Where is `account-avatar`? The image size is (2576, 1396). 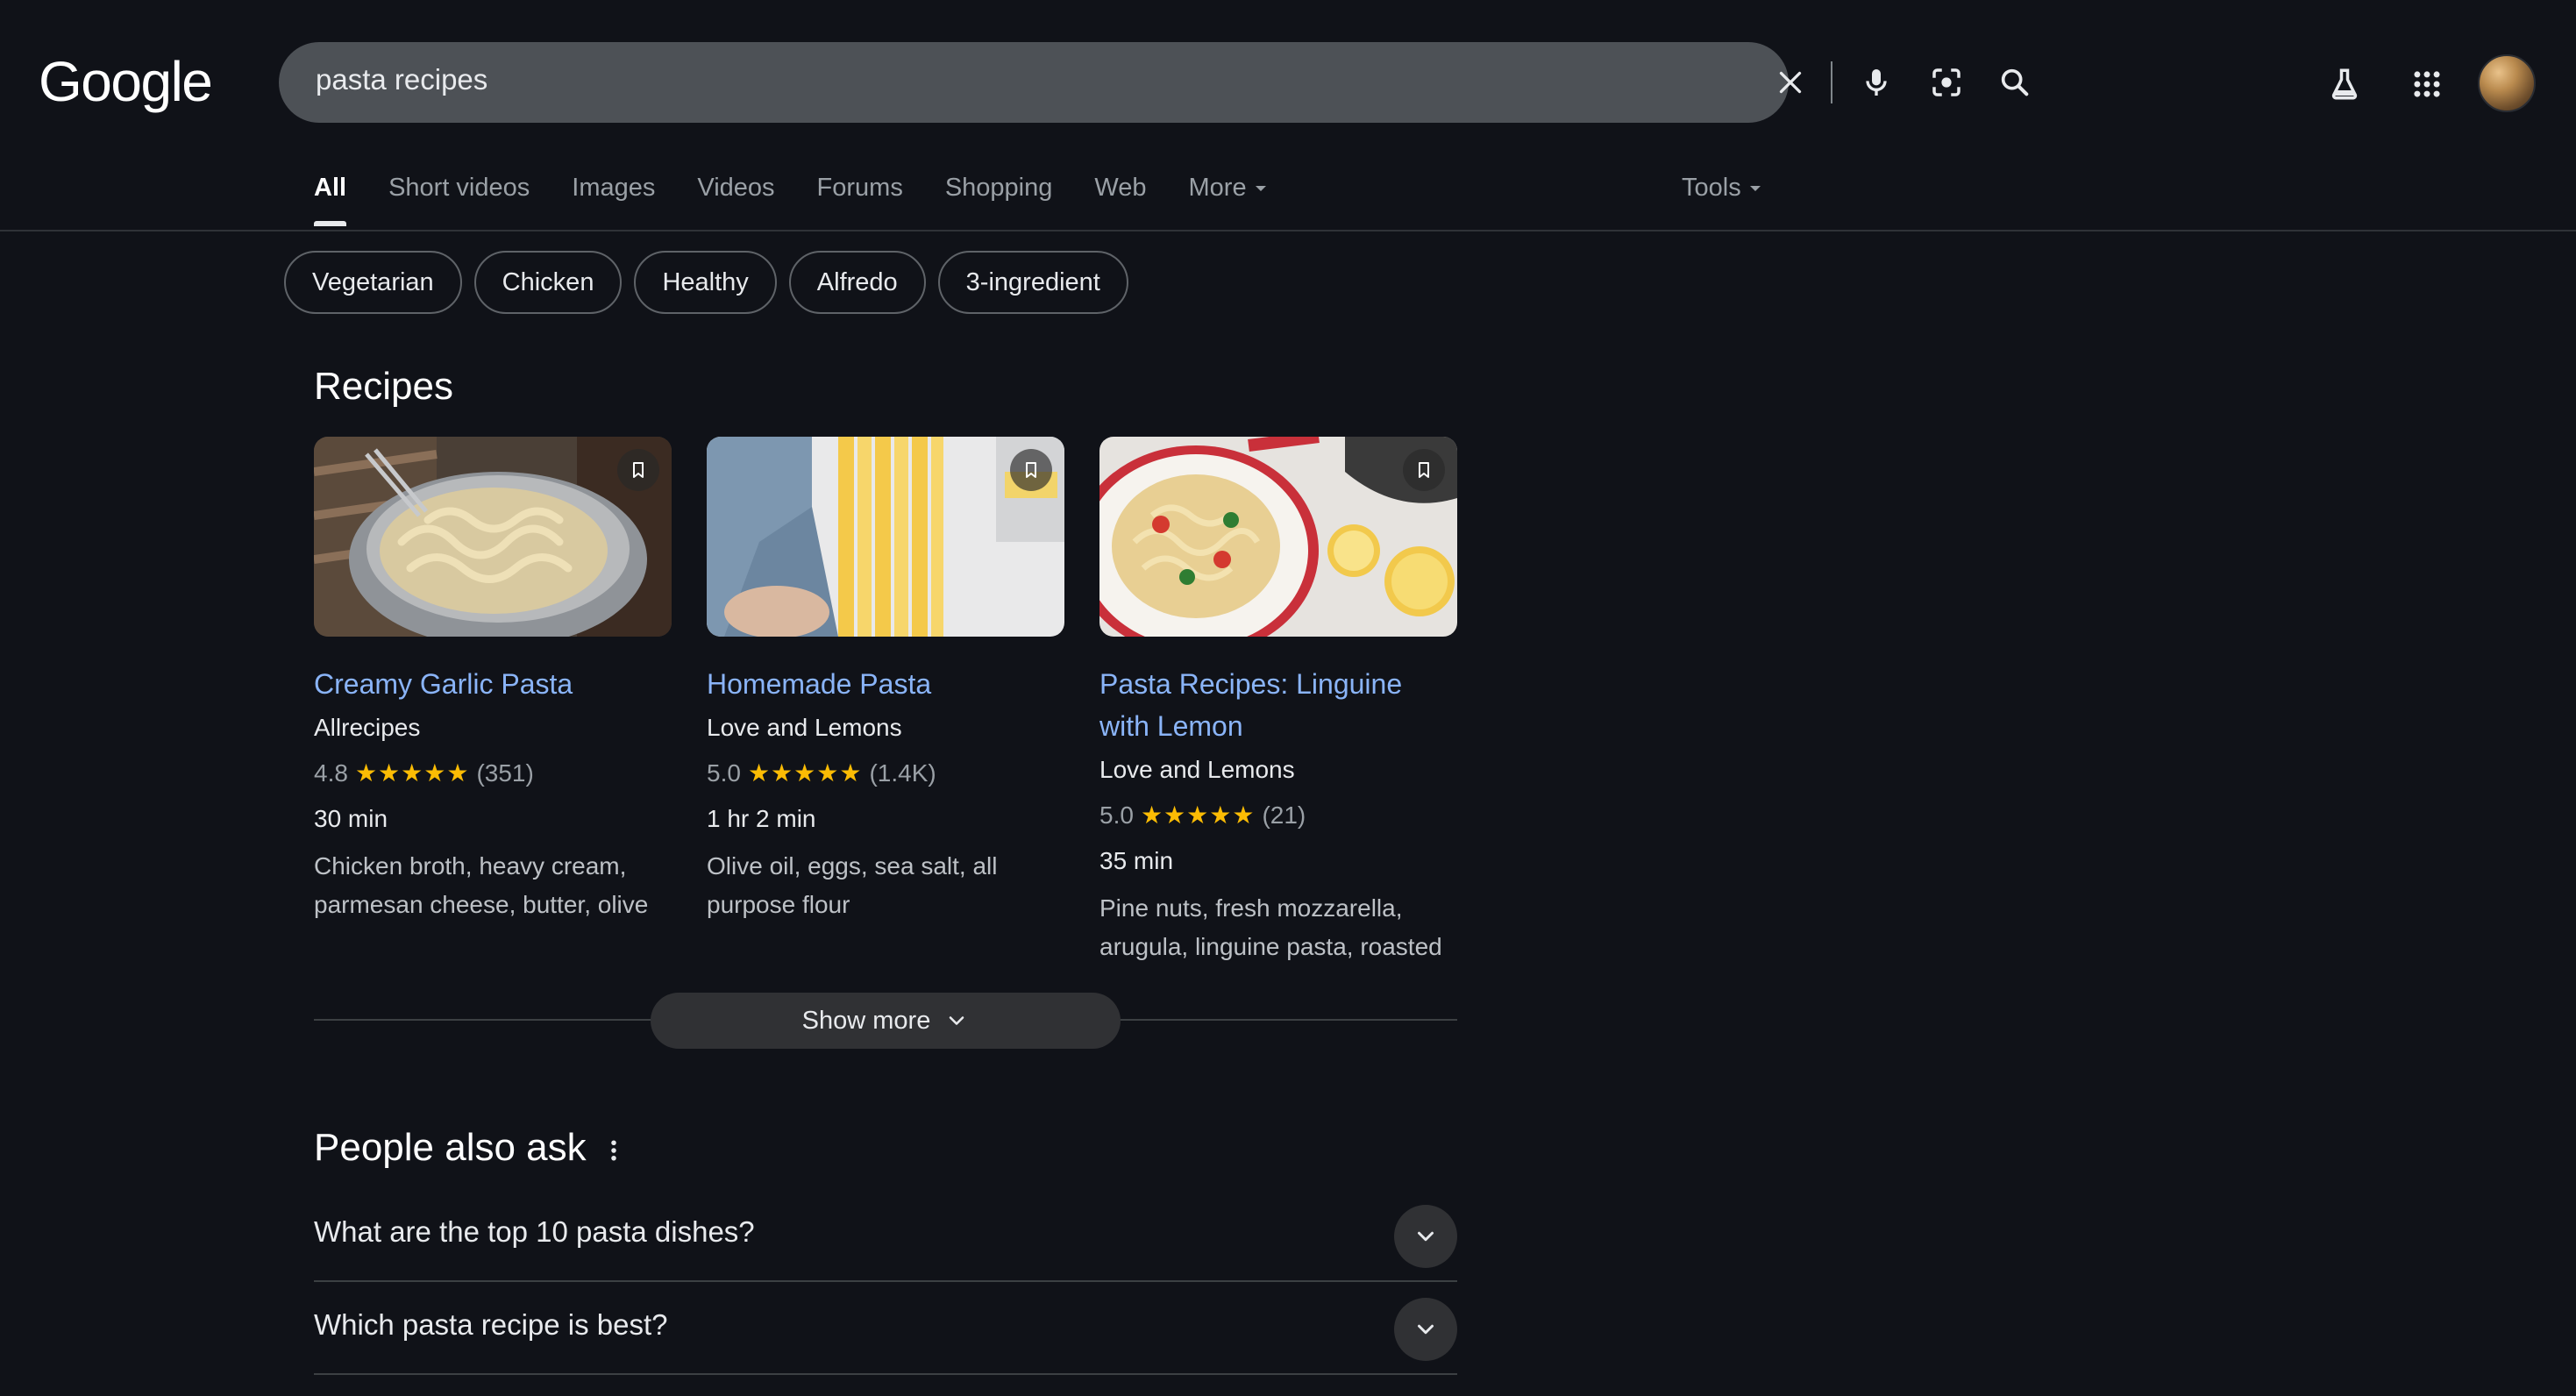
account-avatar is located at coordinates (2507, 83).